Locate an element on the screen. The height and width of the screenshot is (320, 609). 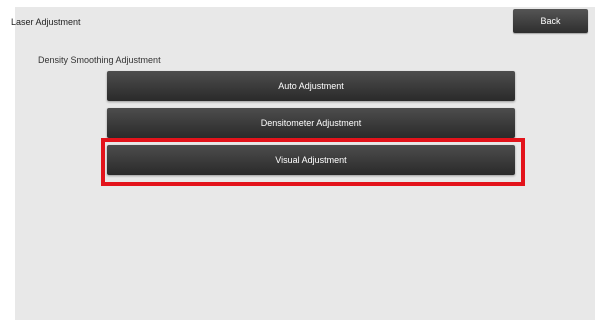
visual-adjustment-button: Visual Adjustment is located at coordinates (311, 160).